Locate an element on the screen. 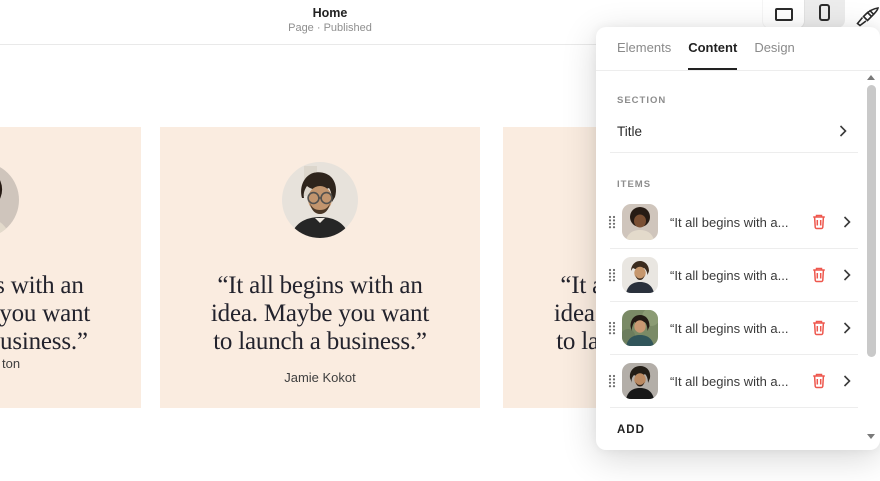 This screenshot has height=481, width=880. items-label: ITEMS is located at coordinates (634, 184).